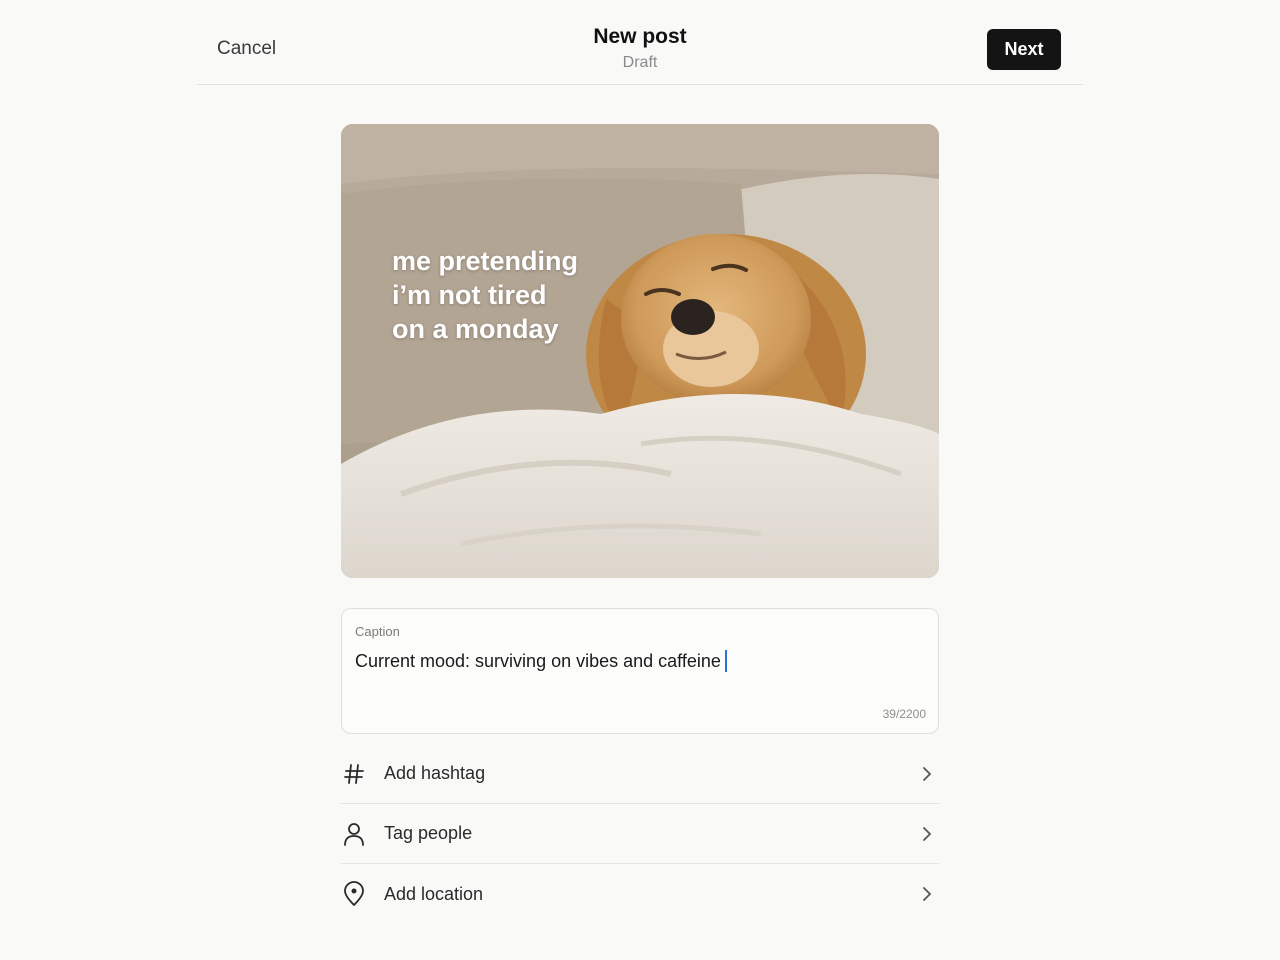 This screenshot has height=960, width=1280. Describe the element at coordinates (434, 893) in the screenshot. I see `add-location-label: Add location` at that location.